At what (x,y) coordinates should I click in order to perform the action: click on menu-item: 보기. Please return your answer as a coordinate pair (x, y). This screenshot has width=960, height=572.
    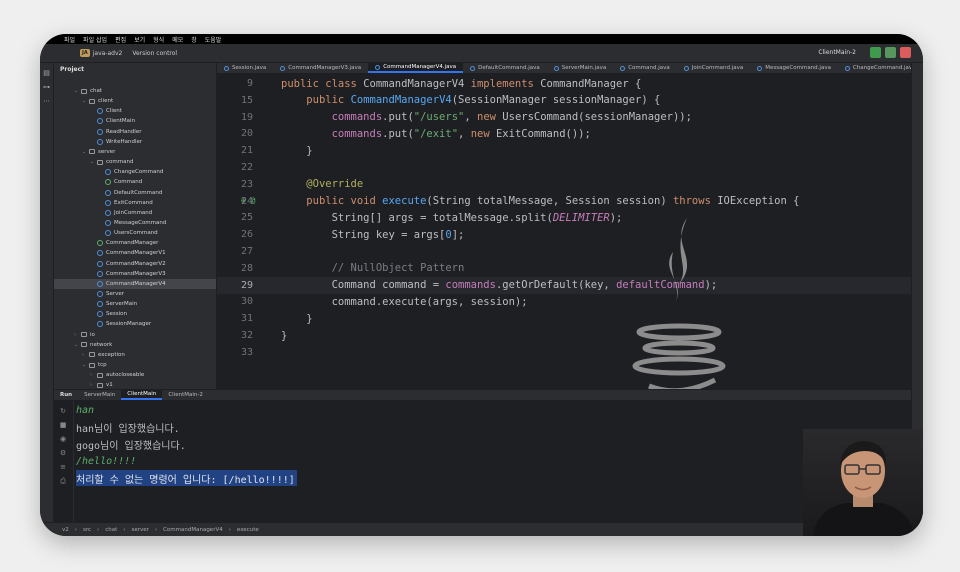
    Looking at the image, I should click on (139, 39).